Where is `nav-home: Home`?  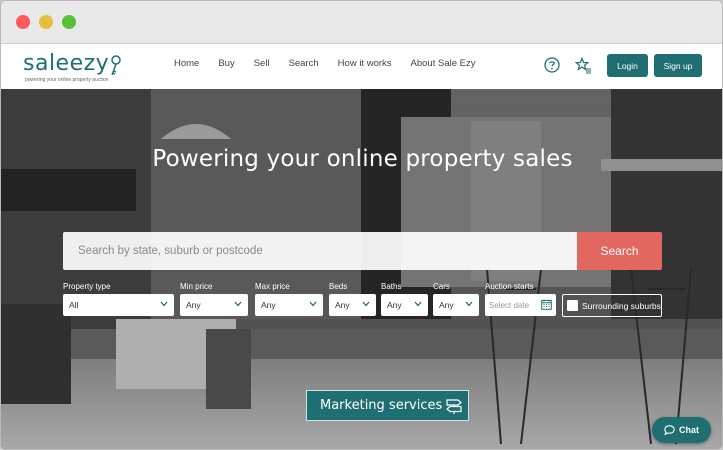 nav-home: Home is located at coordinates (186, 63).